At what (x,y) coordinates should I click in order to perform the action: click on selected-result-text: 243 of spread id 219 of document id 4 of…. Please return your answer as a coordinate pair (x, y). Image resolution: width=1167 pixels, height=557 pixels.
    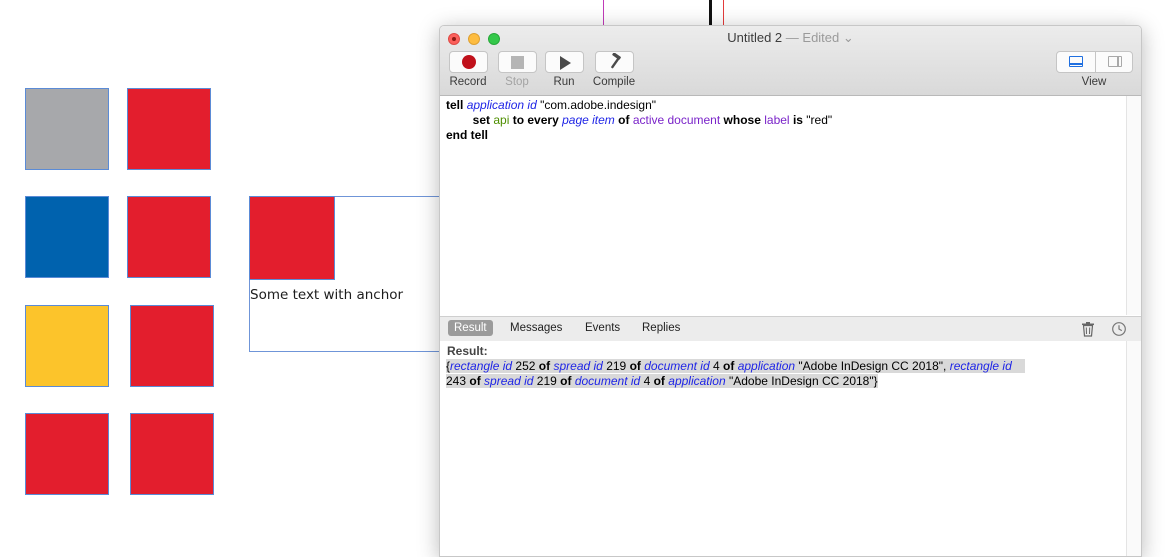
    Looking at the image, I should click on (662, 381).